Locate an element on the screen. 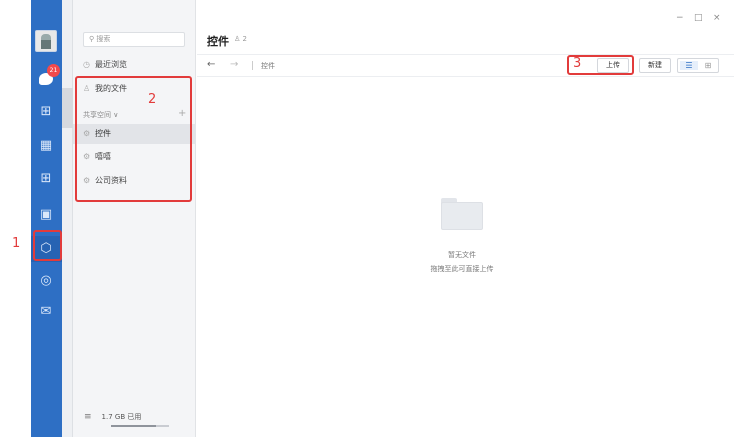 The width and height of the screenshot is (738, 446). sidebar-item-recent: ◷ 最近浏览 is located at coordinates (134, 65).